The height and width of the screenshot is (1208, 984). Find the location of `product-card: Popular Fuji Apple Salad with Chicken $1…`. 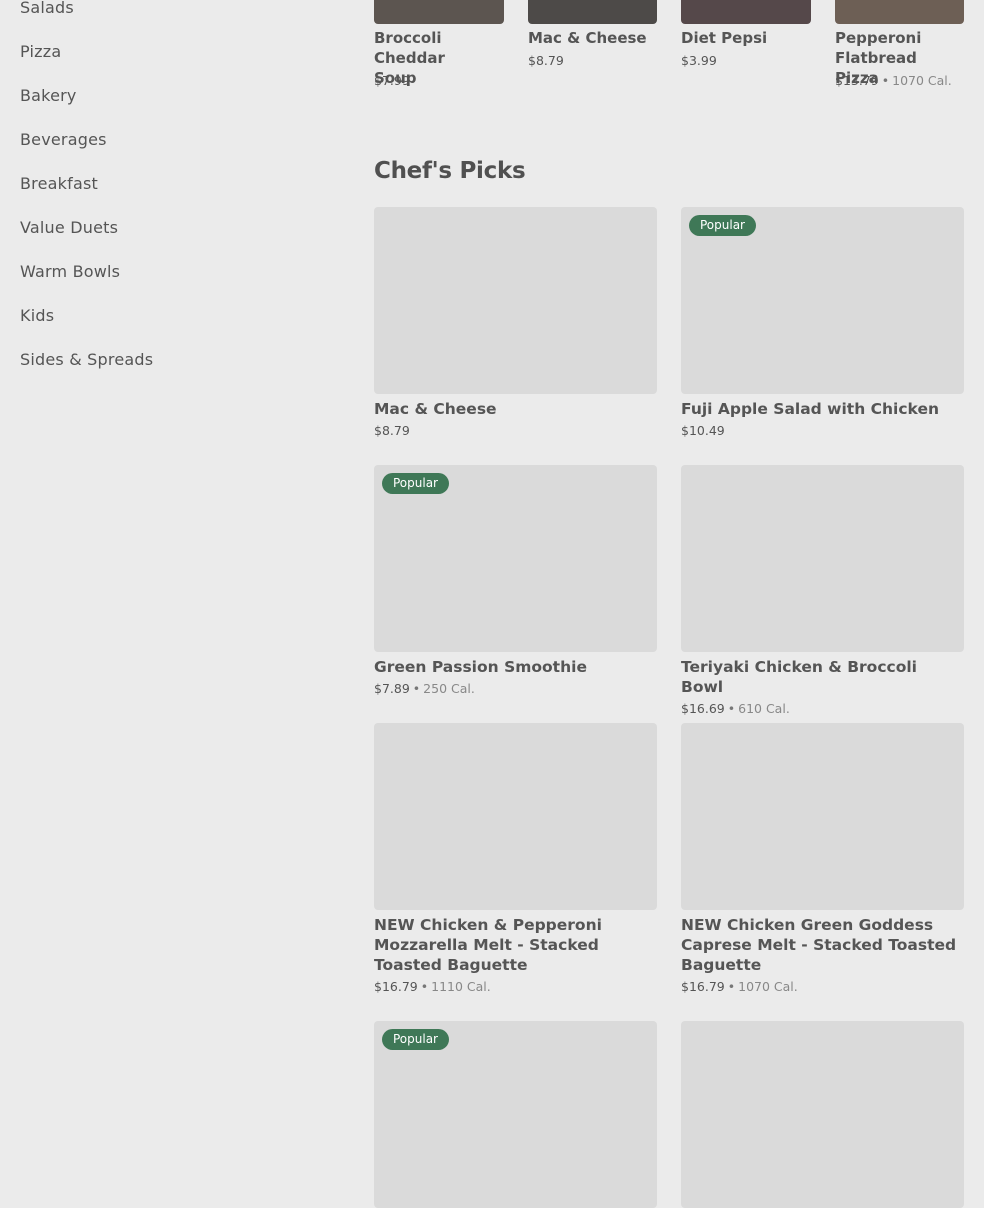

product-card: Popular Fuji Apple Salad with Chicken $1… is located at coordinates (822, 322).